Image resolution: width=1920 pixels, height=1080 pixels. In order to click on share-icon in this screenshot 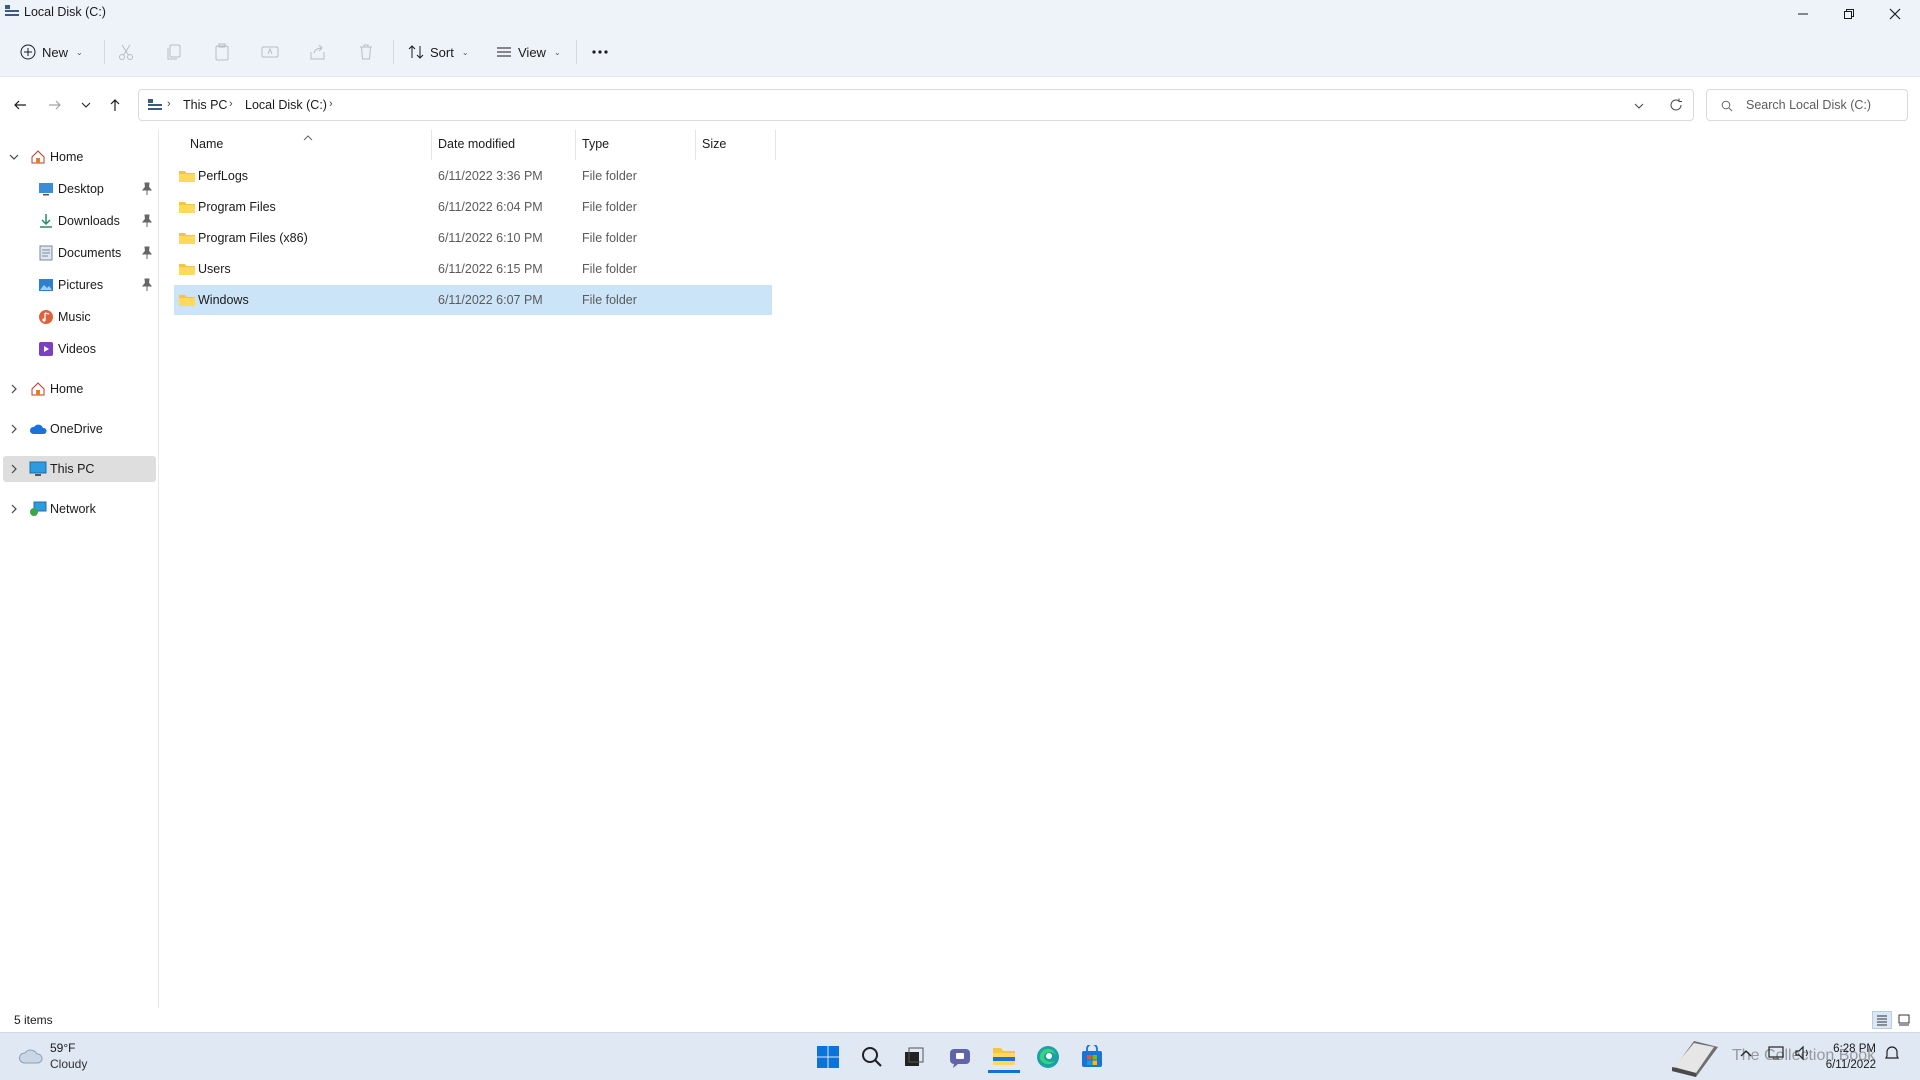, I will do `click(317, 52)`.